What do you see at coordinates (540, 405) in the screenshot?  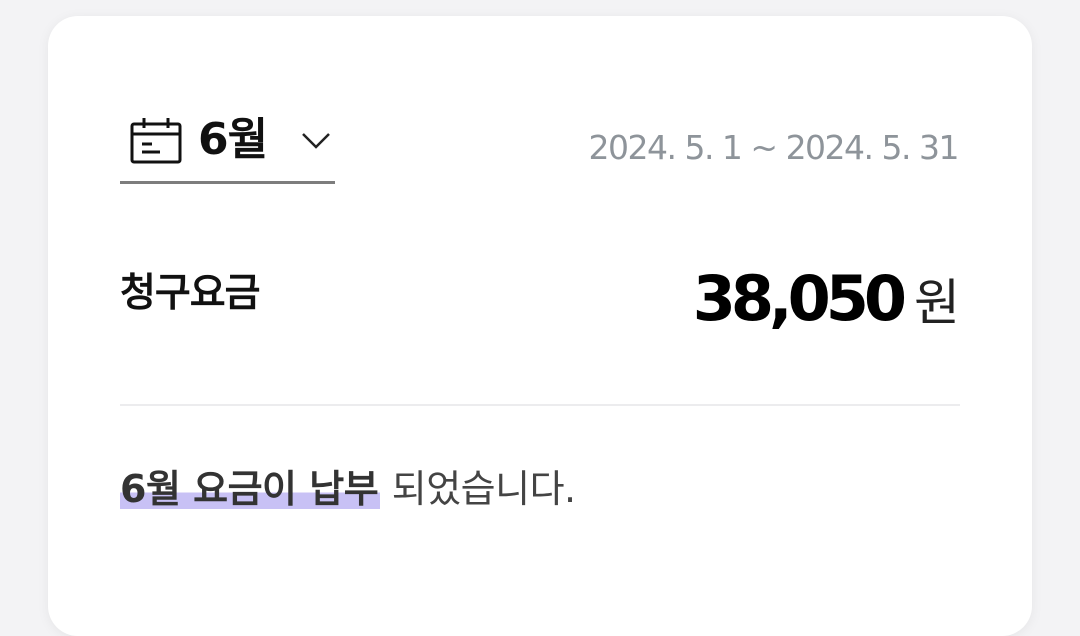 I see `divider` at bounding box center [540, 405].